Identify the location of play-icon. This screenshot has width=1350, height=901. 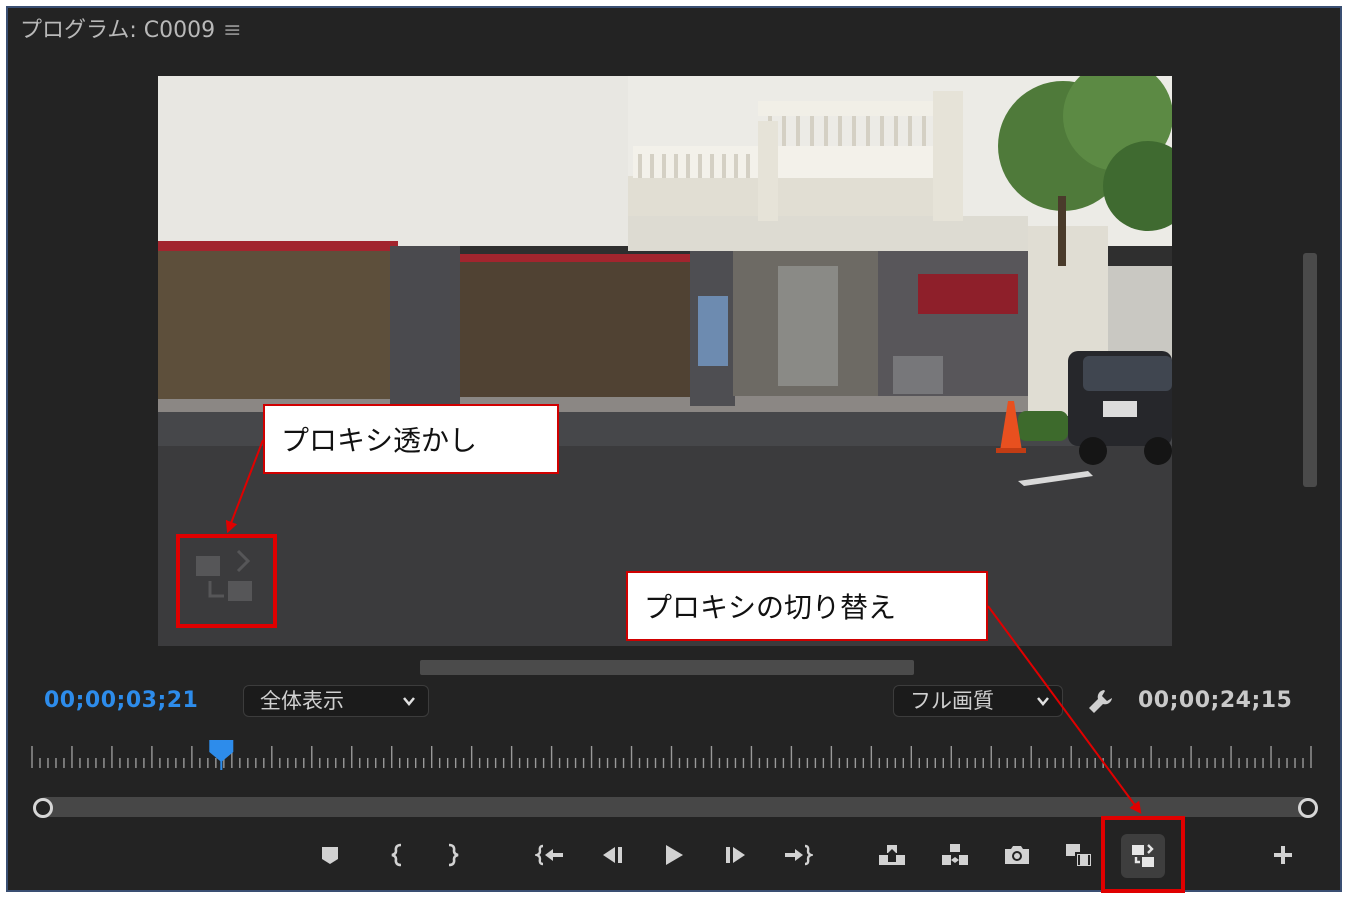
(674, 855).